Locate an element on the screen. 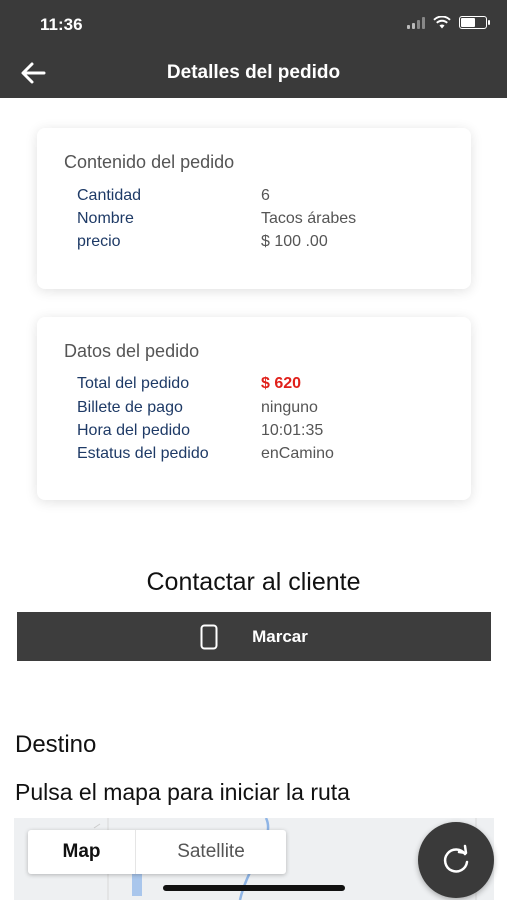 The height and width of the screenshot is (900, 507). order-total-value: $ 620 is located at coordinates (281, 383).